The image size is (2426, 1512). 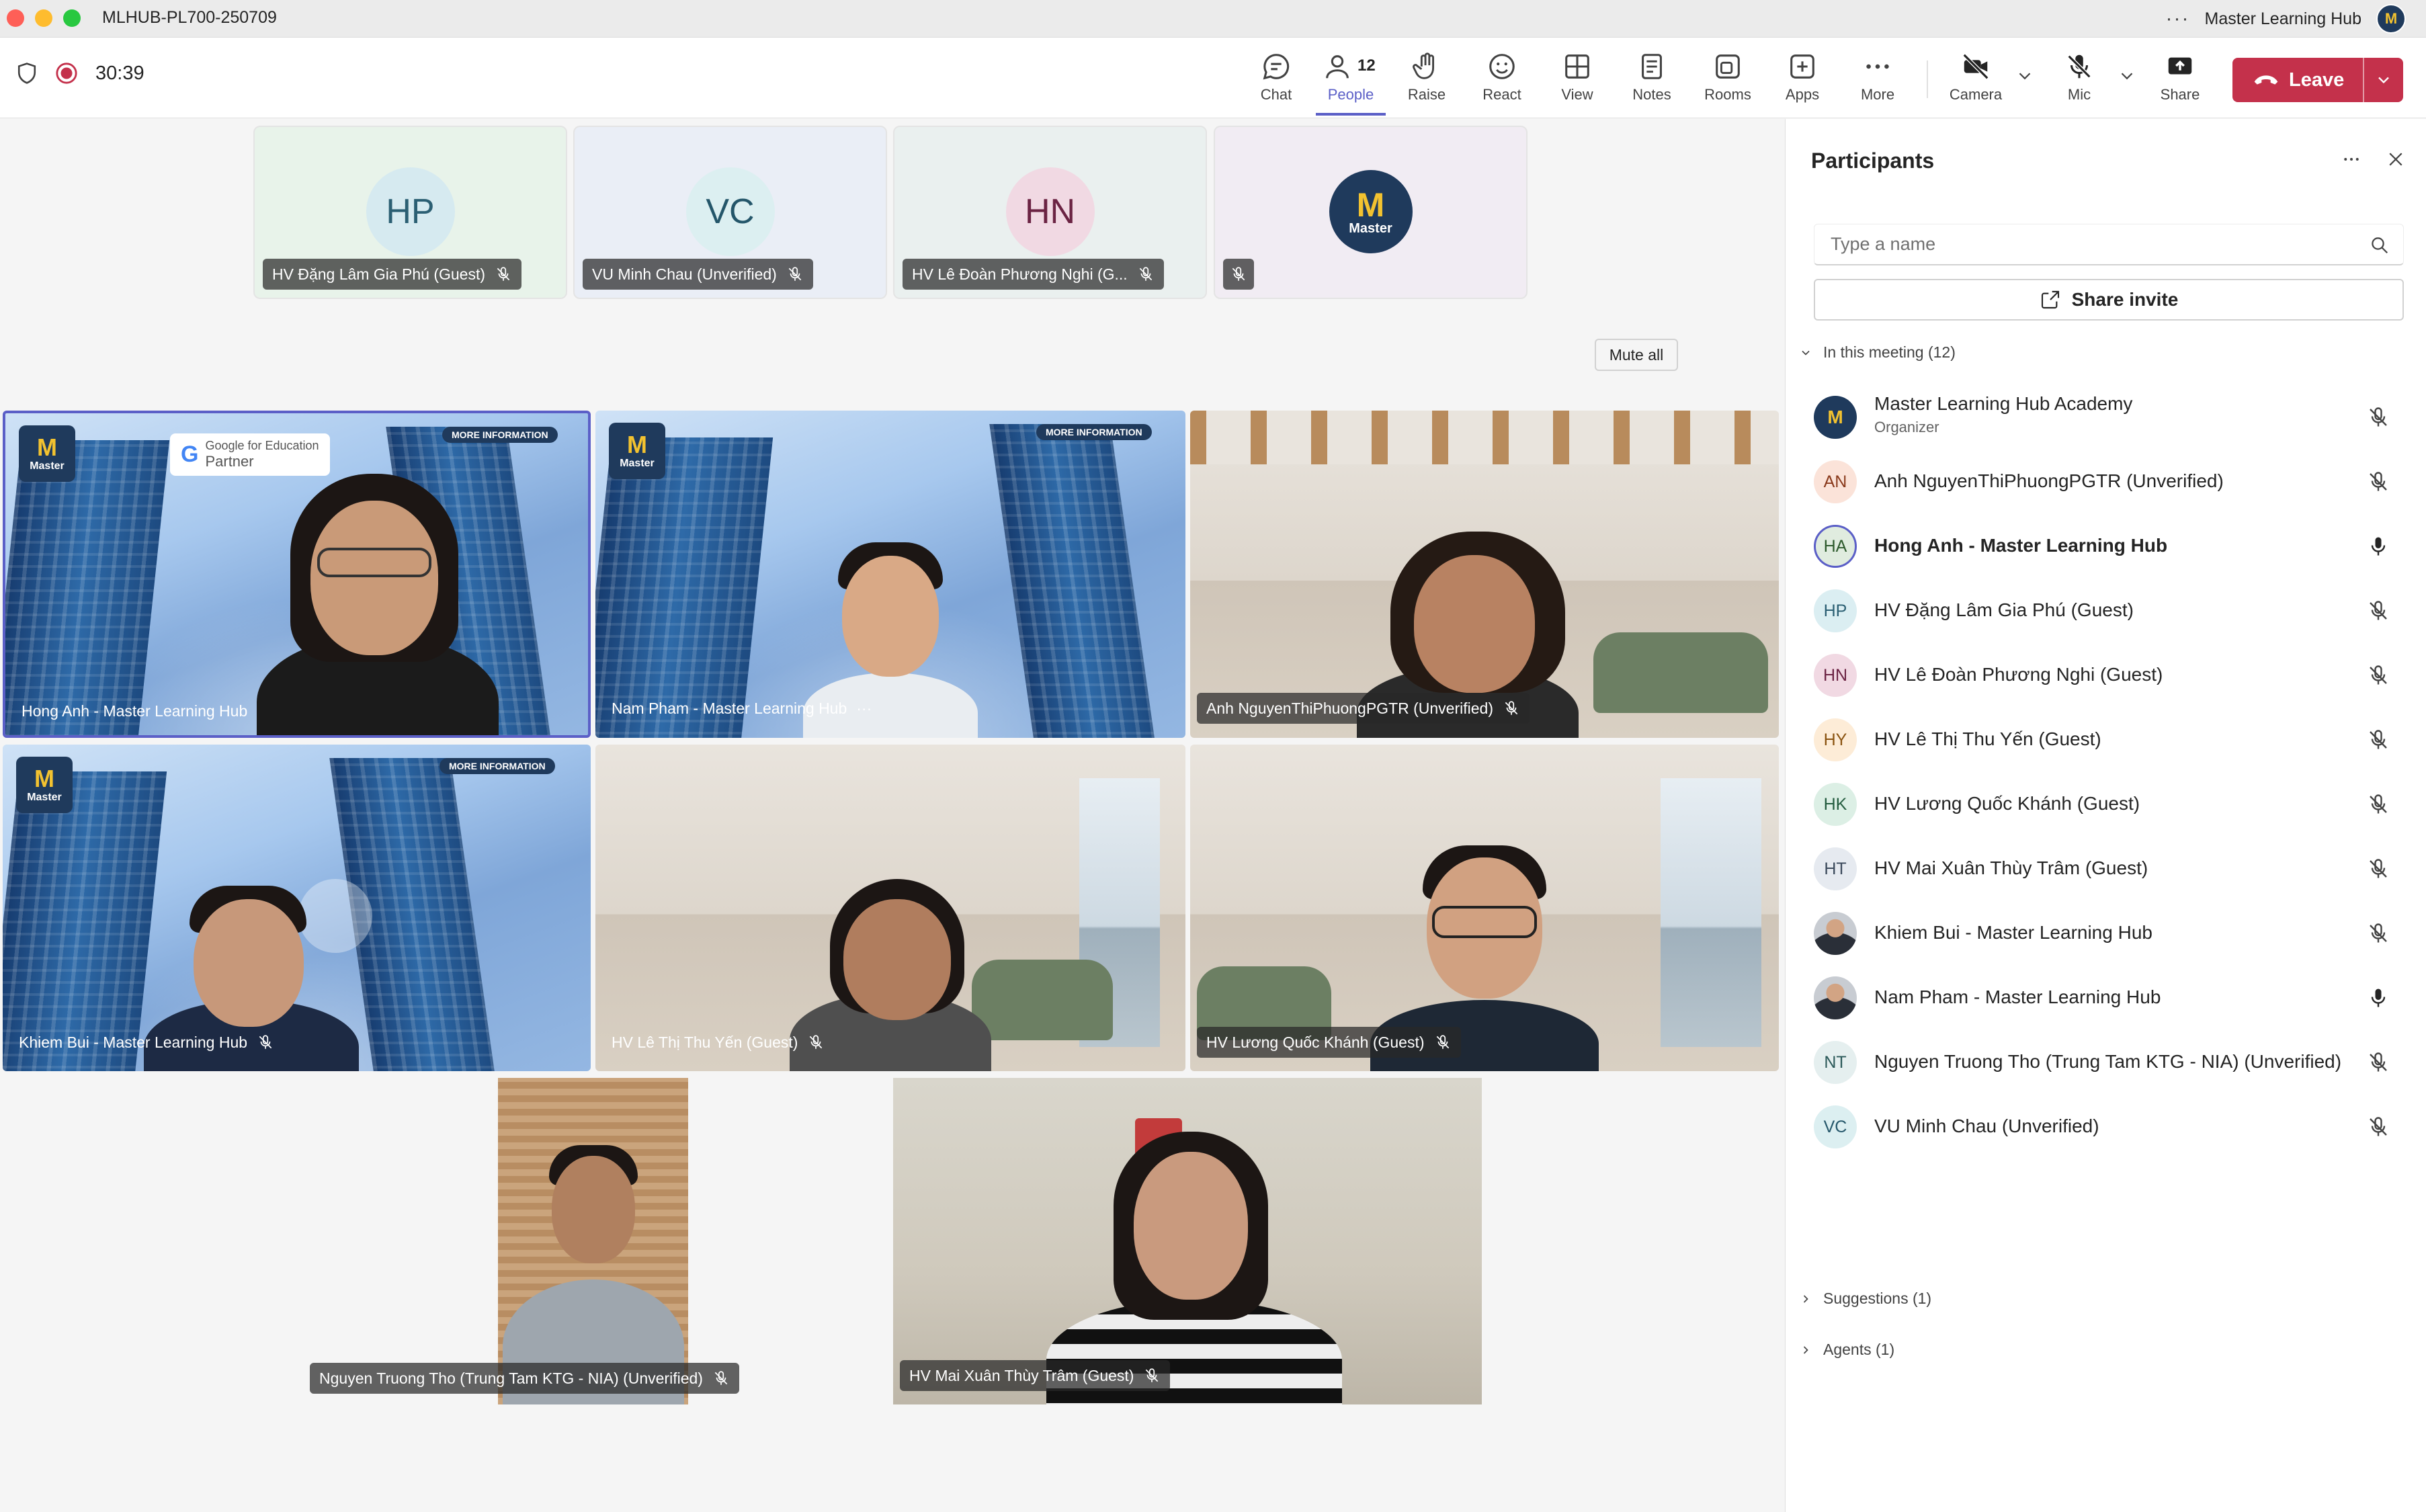 What do you see at coordinates (890, 908) in the screenshot?
I see `video-tile-le-thi-thu-yen: HV Lê Thị Thu Yến (Guest)` at bounding box center [890, 908].